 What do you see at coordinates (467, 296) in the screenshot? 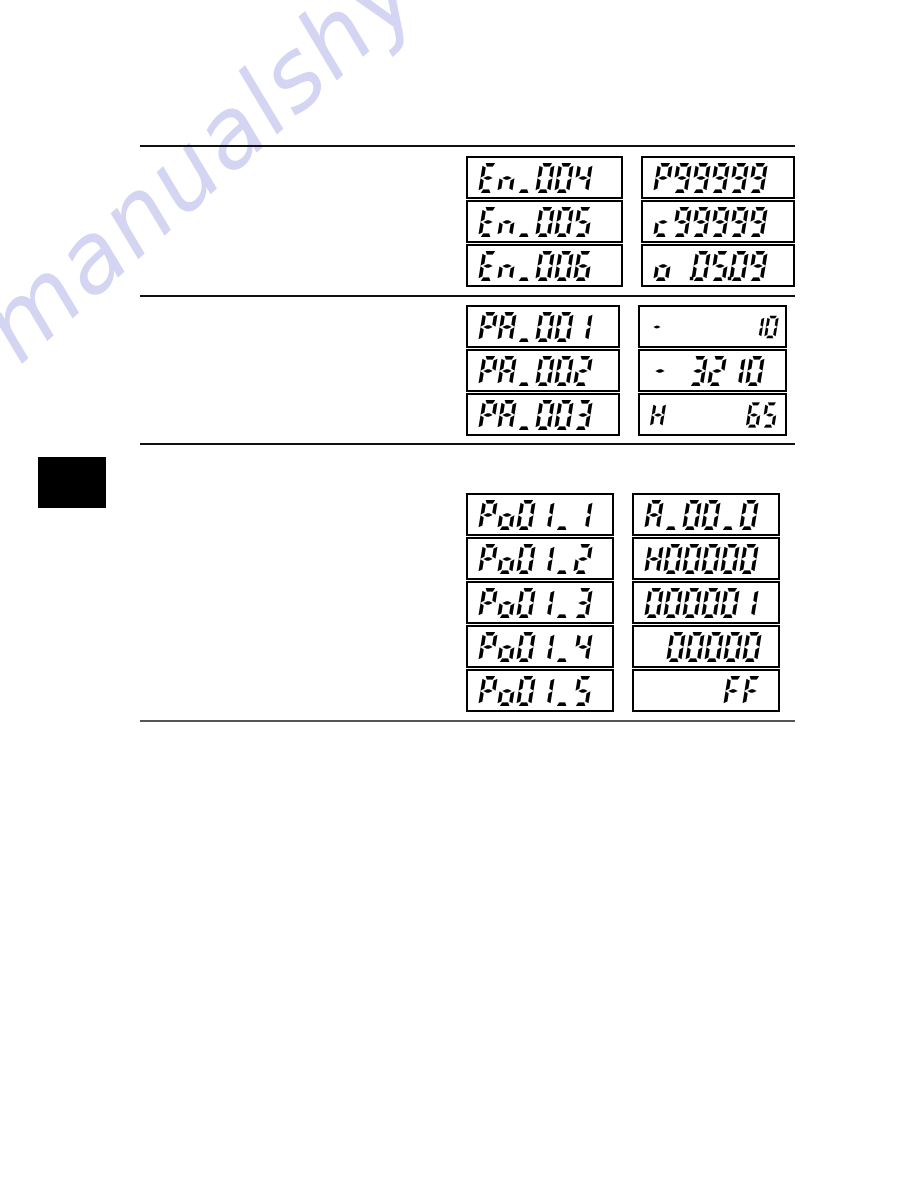
I see `rule-middle` at bounding box center [467, 296].